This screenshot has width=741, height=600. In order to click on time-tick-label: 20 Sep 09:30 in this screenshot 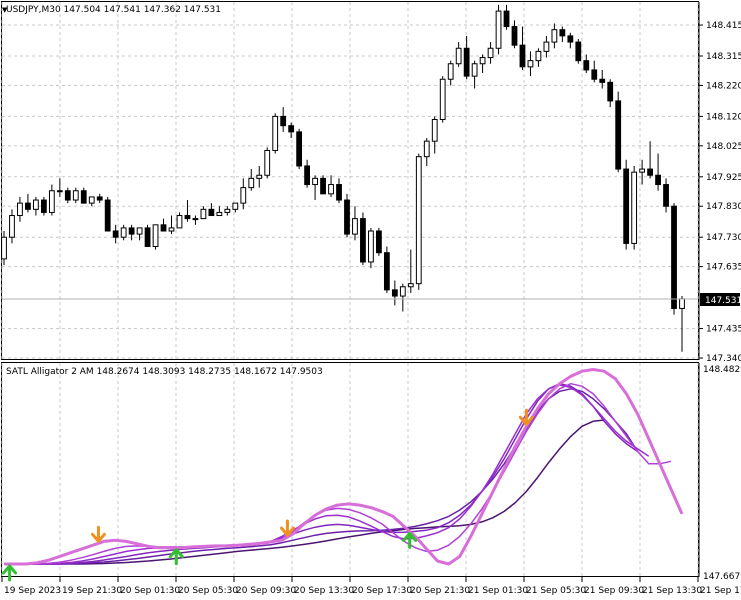, I will do `click(266, 591)`.